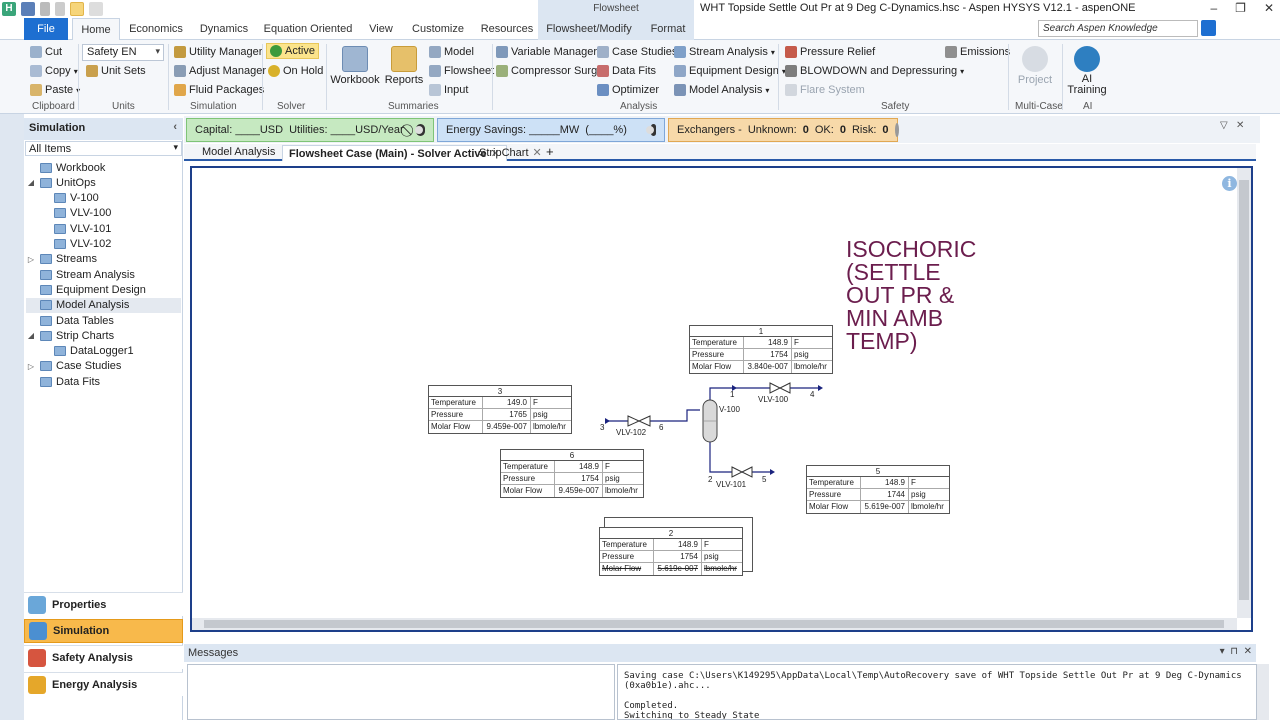  What do you see at coordinates (551, 130) in the screenshot?
I see `energy-status: Energy Savings: _____MW (____%)` at bounding box center [551, 130].